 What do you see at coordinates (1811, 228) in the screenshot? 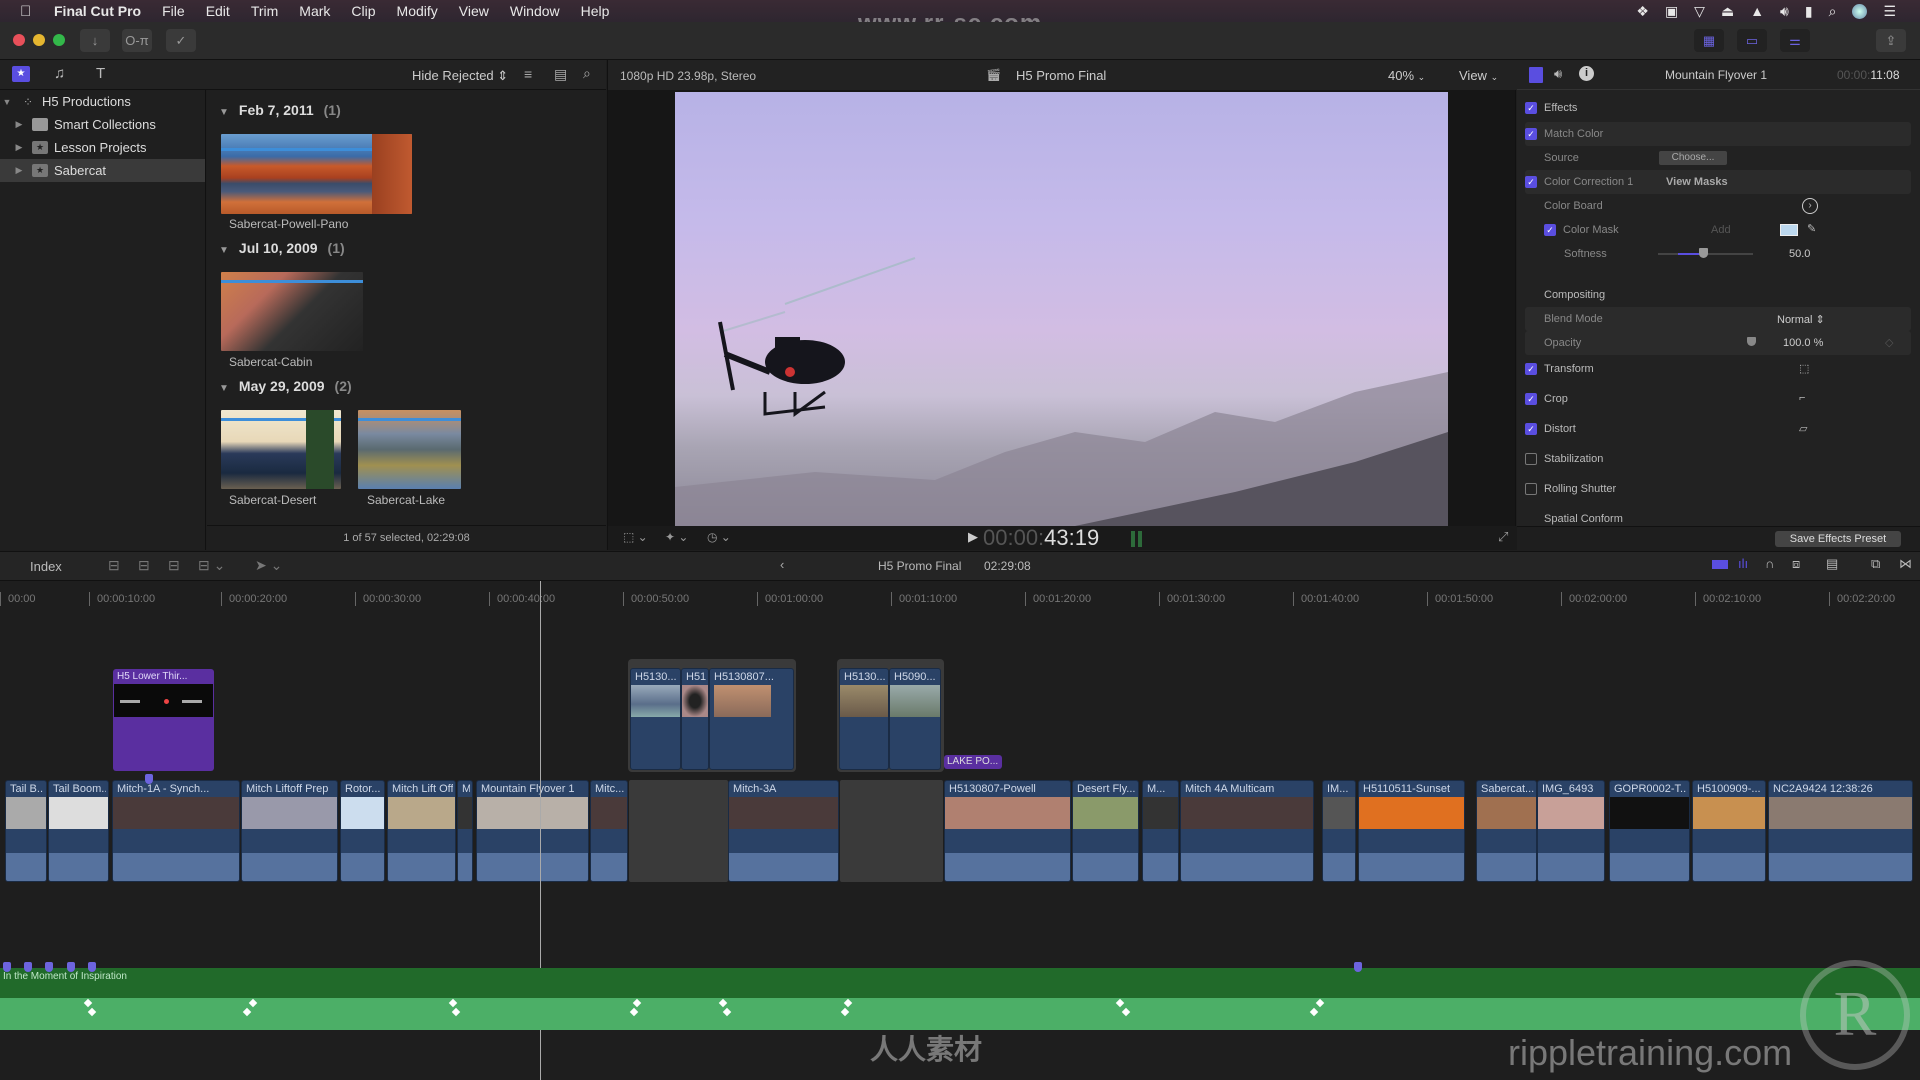
I see `eyedropper-icon: ✎` at bounding box center [1811, 228].